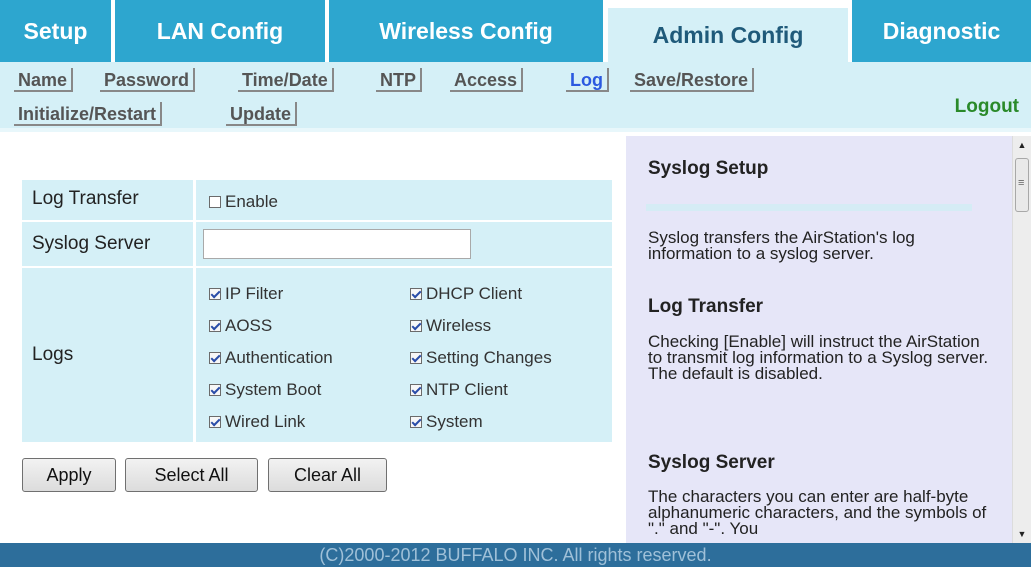  I want to click on help-title: Syslog Setup, so click(708, 168).